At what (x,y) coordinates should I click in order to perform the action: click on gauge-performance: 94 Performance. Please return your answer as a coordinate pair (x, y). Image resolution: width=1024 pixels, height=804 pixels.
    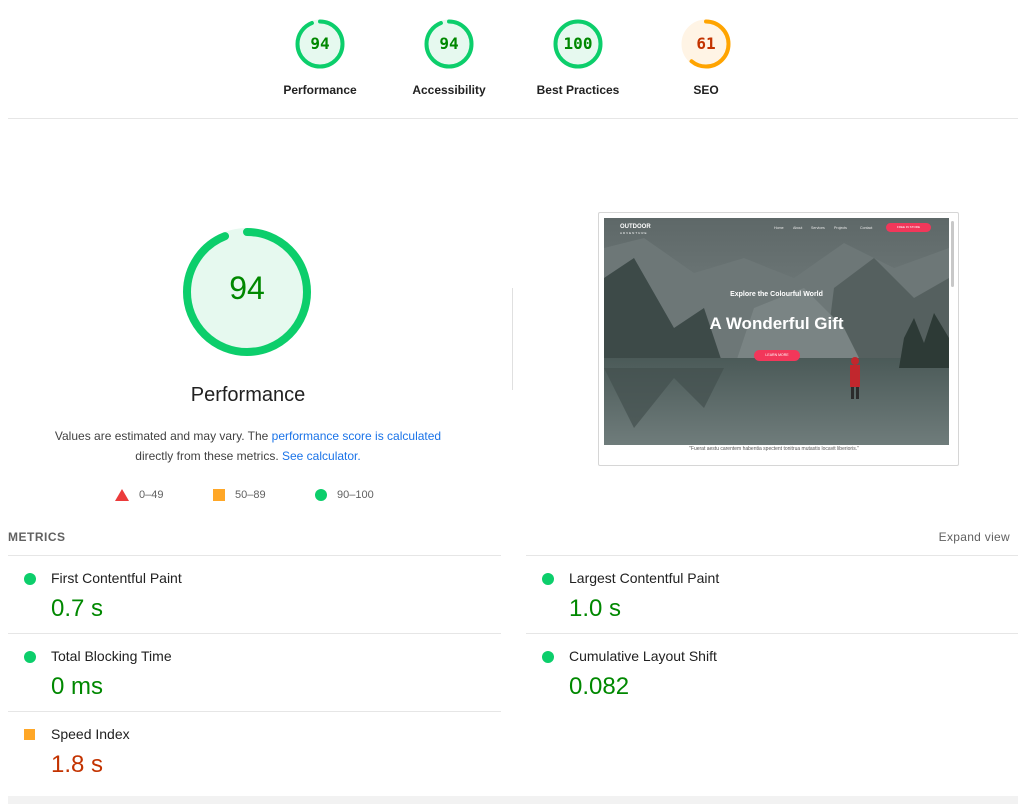
    Looking at the image, I should click on (320, 57).